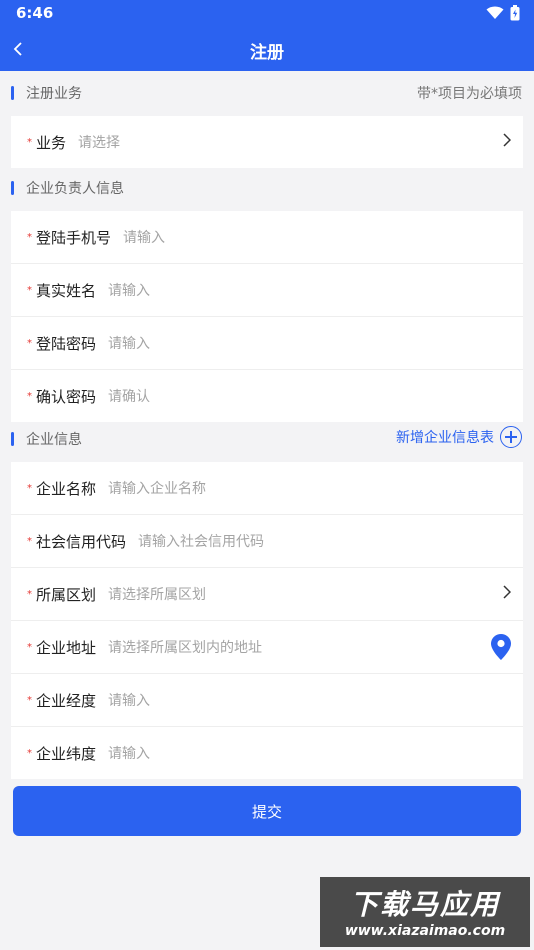 This screenshot has width=534, height=950. What do you see at coordinates (267, 753) in the screenshot?
I see `latitude-row: * 企业纬度 请输入` at bounding box center [267, 753].